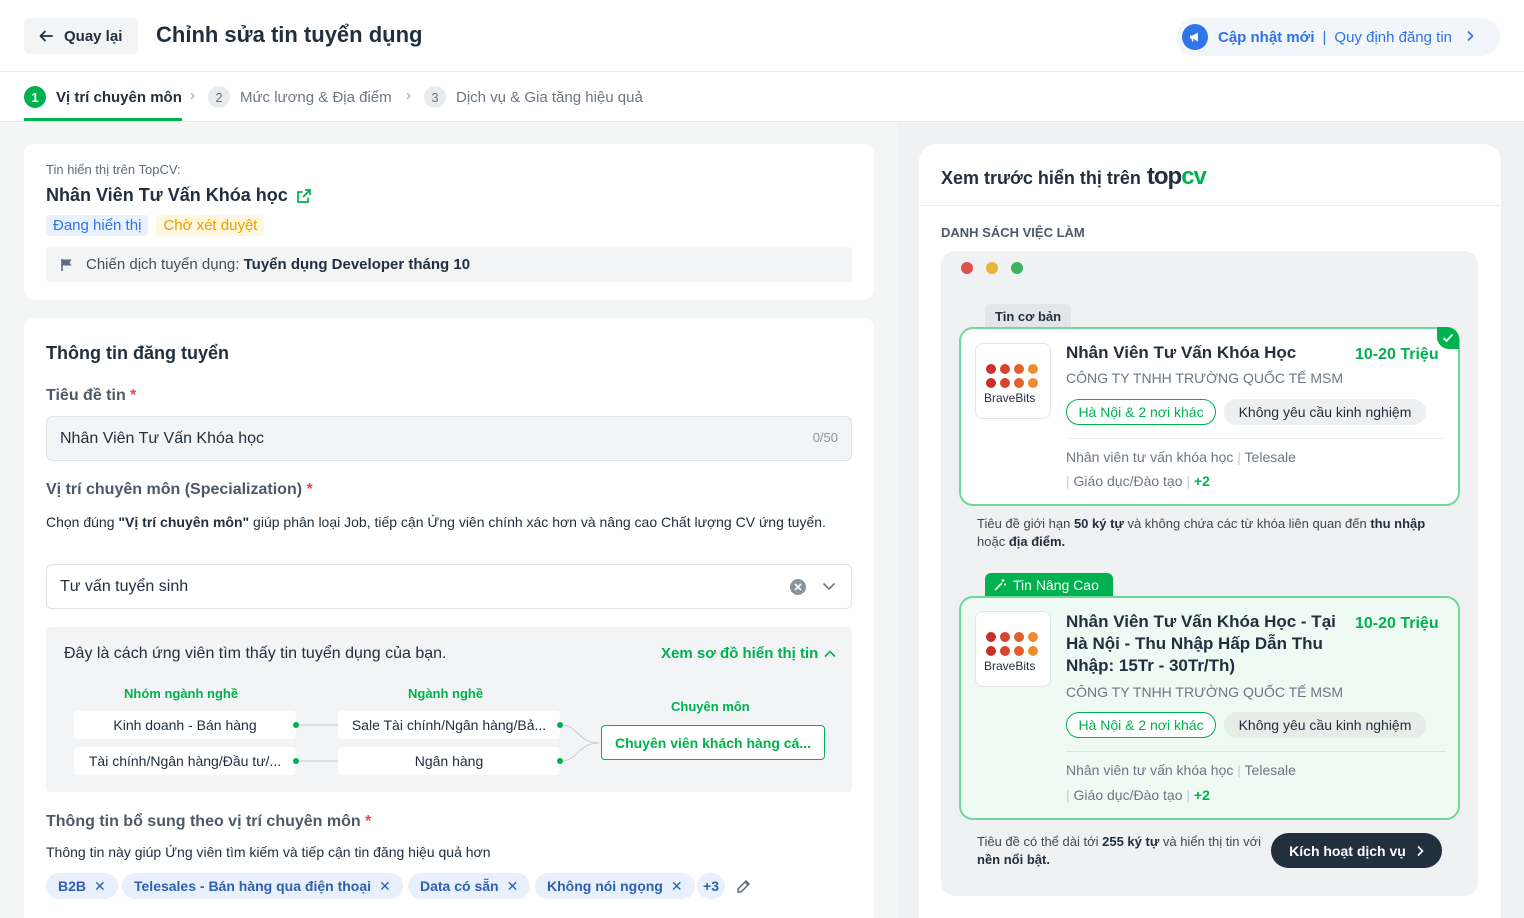 The image size is (1524, 918). Describe the element at coordinates (66, 264) in the screenshot. I see `flag-icon` at that location.